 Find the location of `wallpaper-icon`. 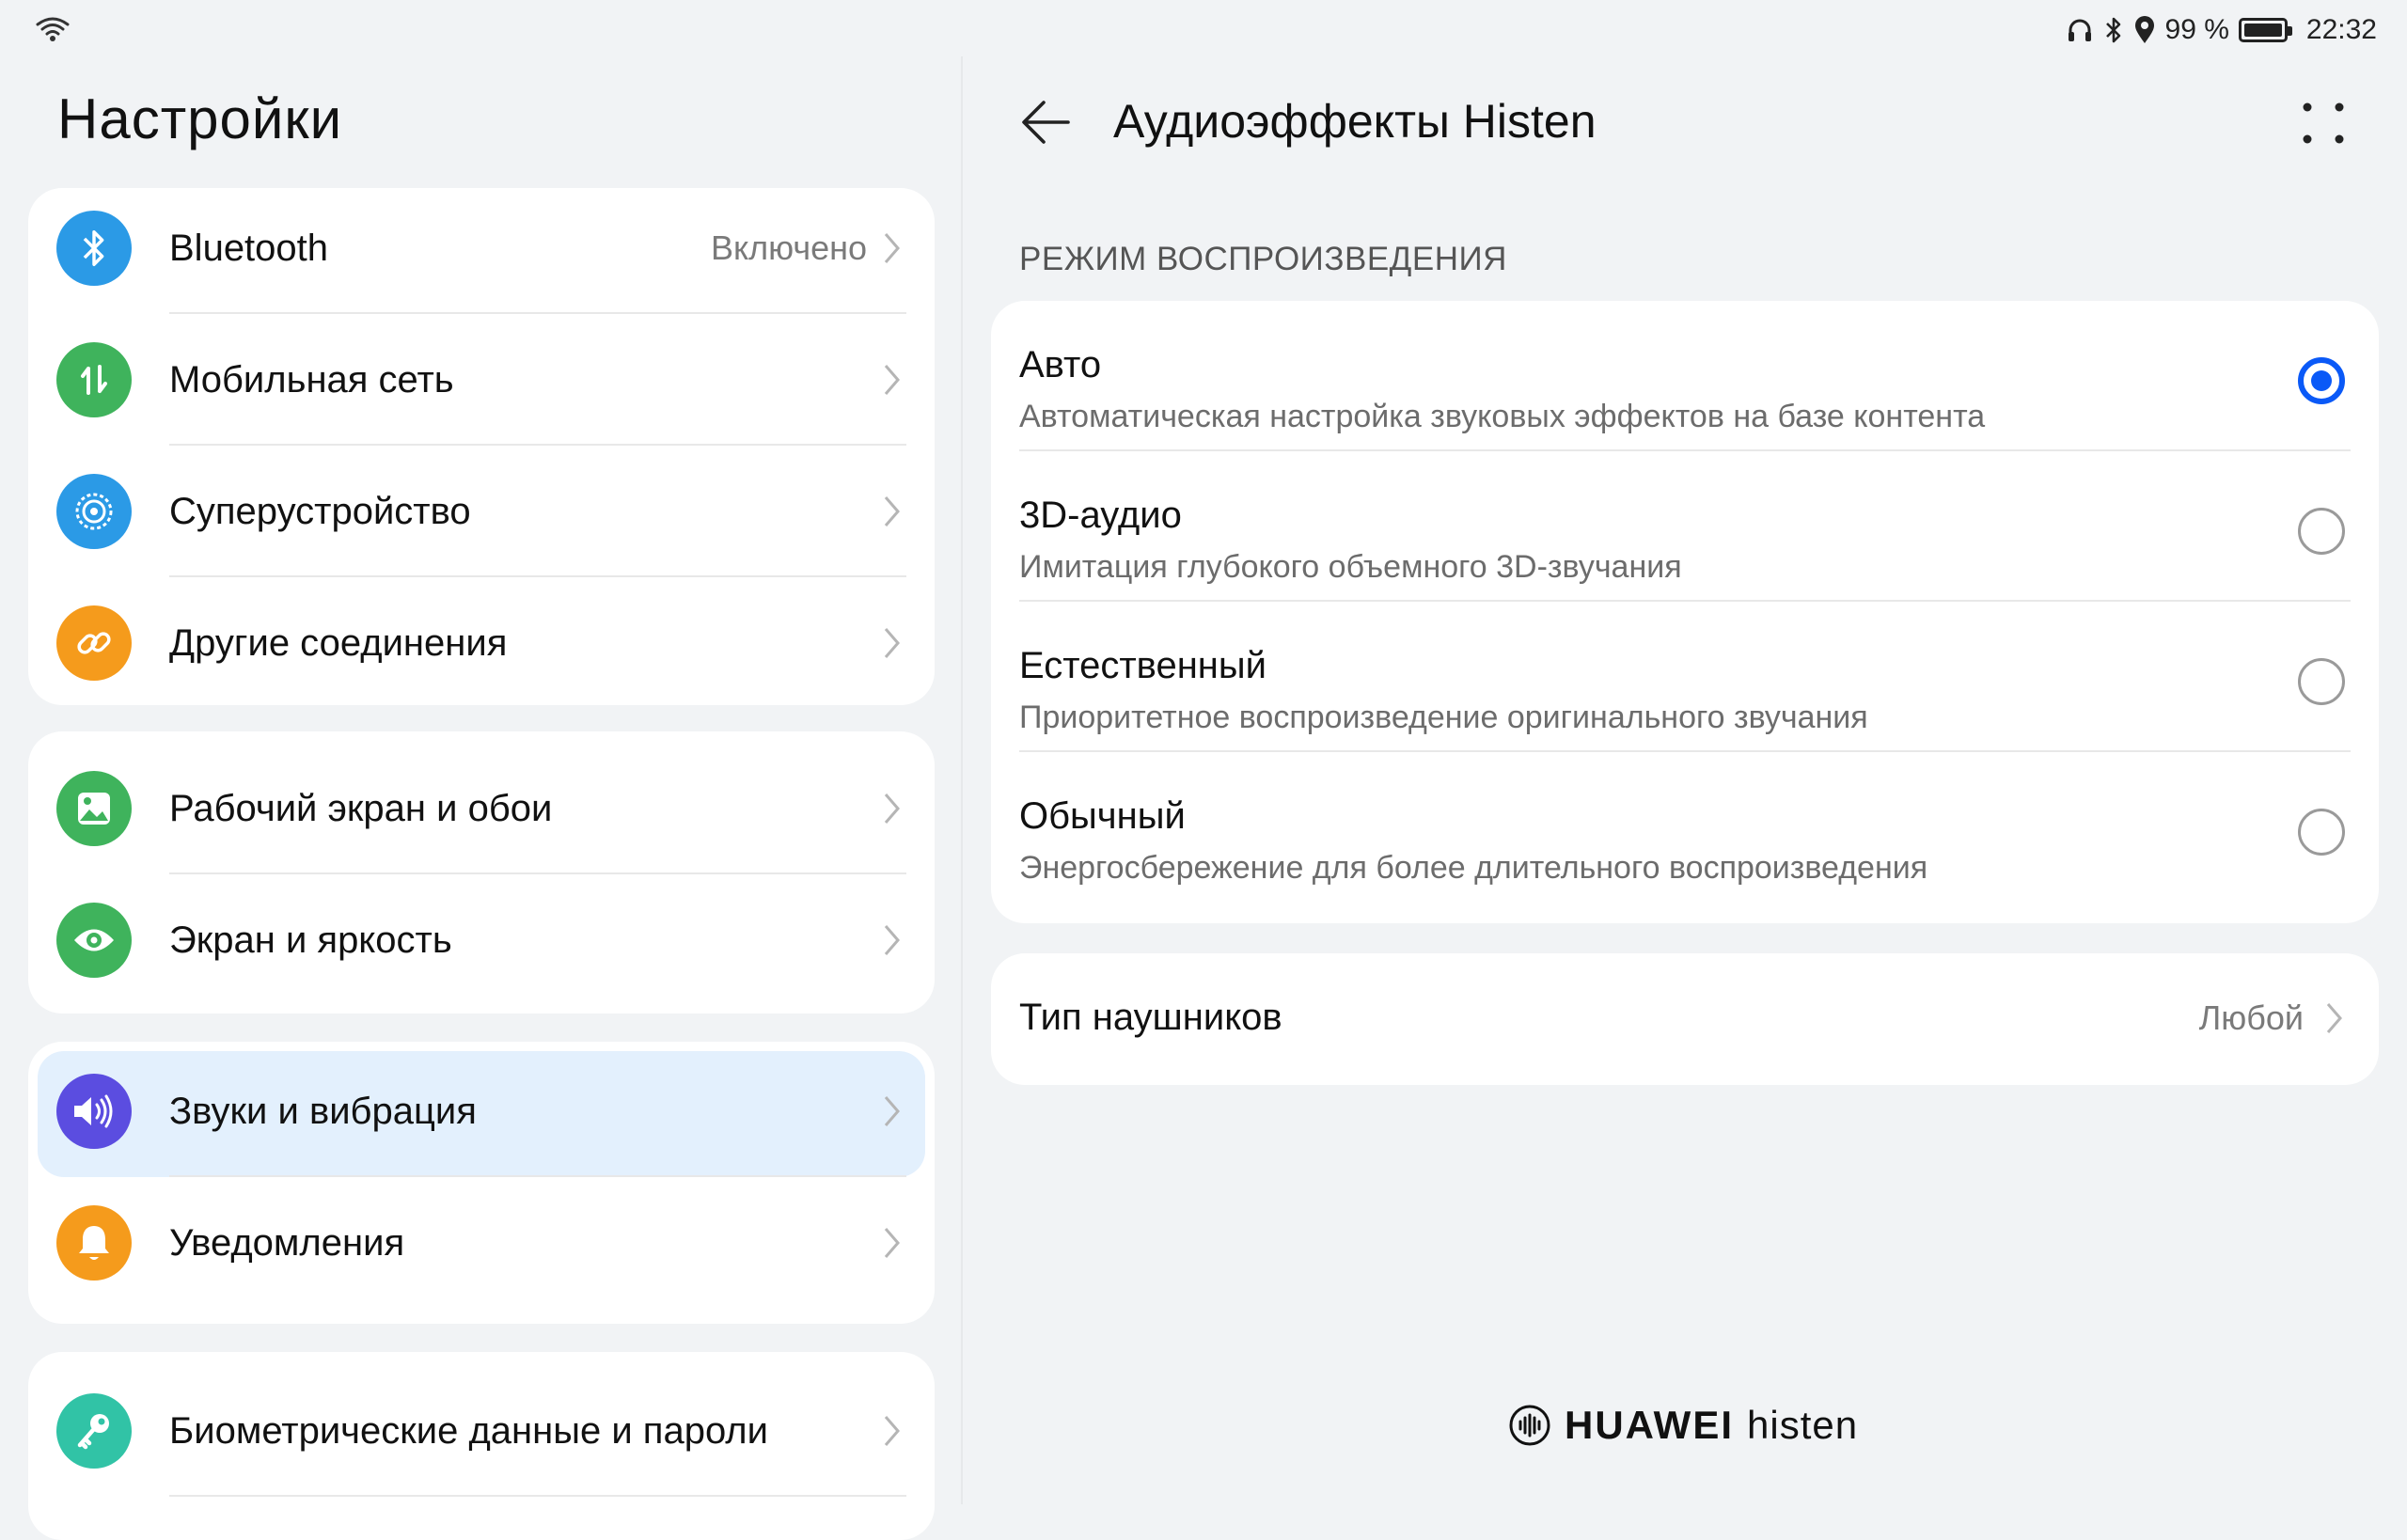

wallpaper-icon is located at coordinates (94, 808).